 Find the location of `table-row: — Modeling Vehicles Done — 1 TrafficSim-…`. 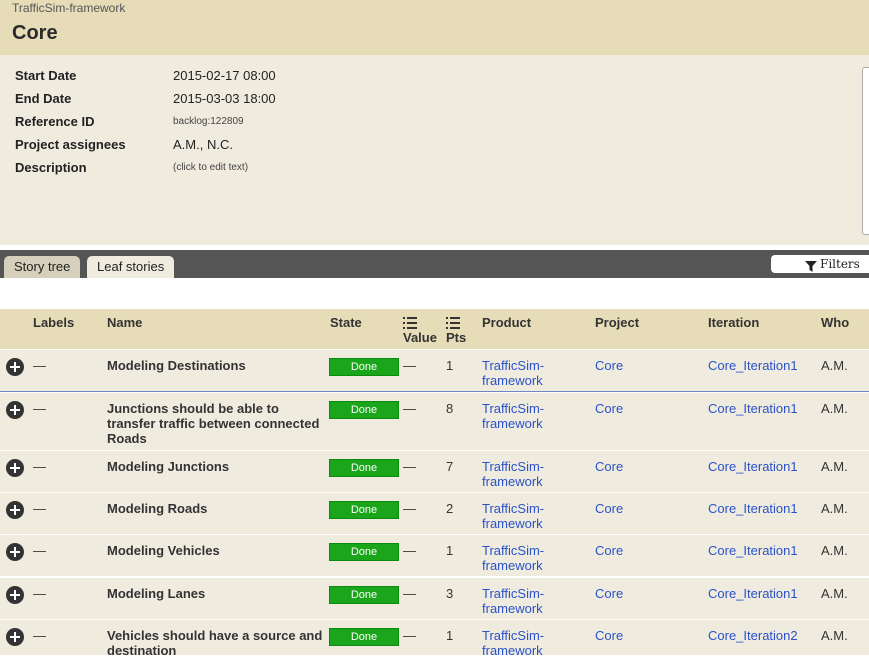

table-row: — Modeling Vehicles Done — 1 TrafficSim-… is located at coordinates (434, 555).